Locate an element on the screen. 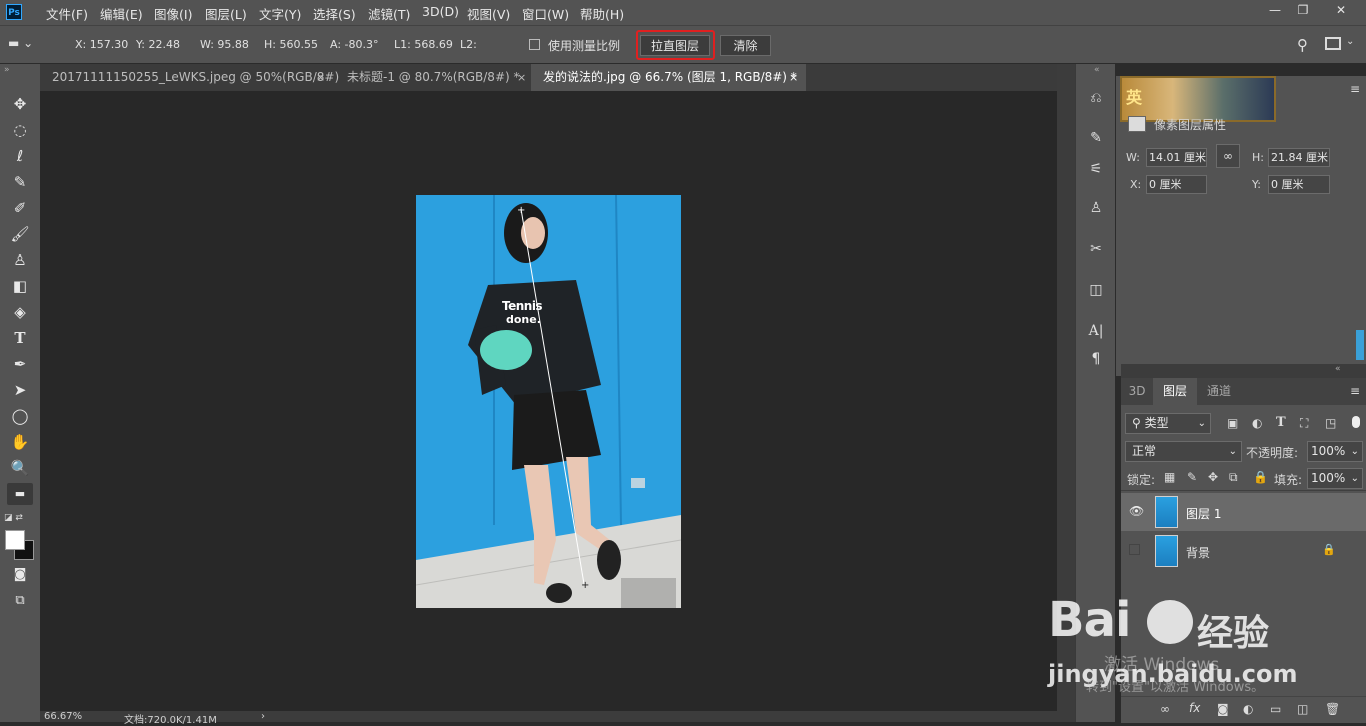 The height and width of the screenshot is (726, 1366). smart-object-filter-icon: ◳ is located at coordinates (1330, 423).